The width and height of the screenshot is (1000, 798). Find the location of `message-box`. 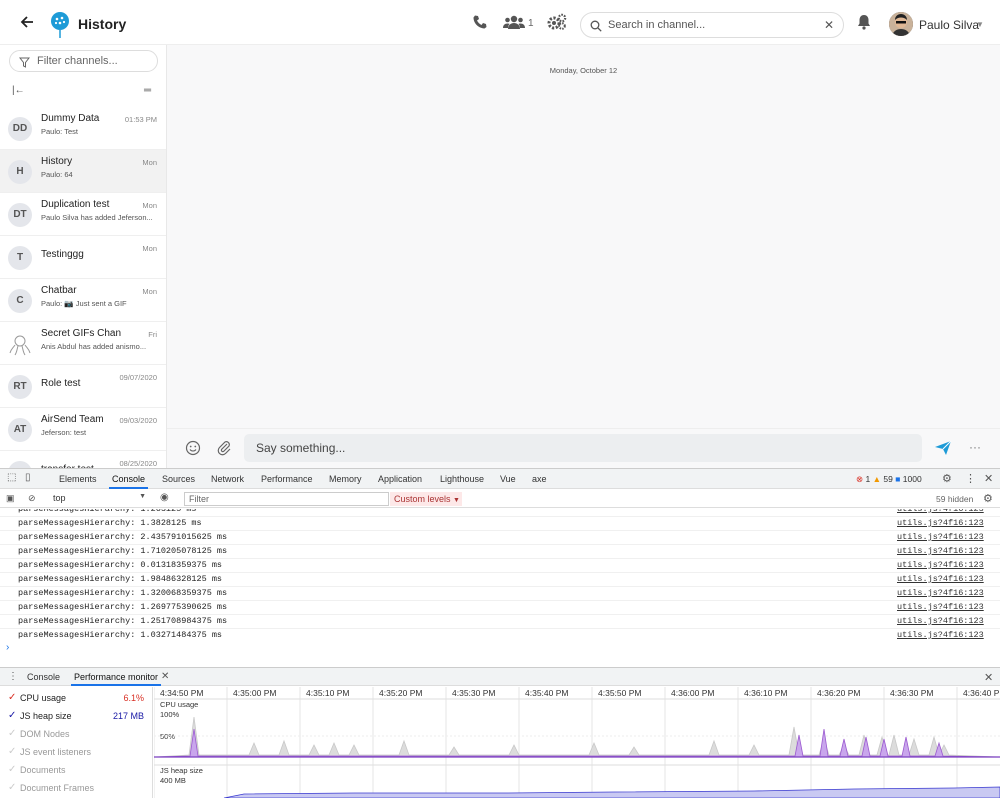

message-box is located at coordinates (583, 448).